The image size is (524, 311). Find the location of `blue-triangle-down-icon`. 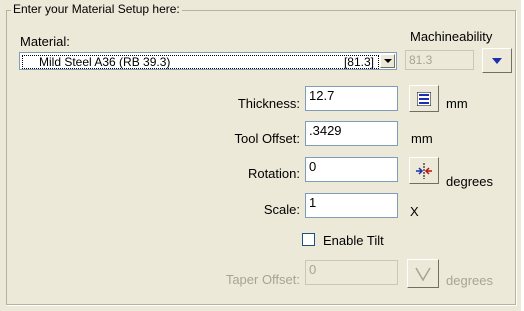

blue-triangle-down-icon is located at coordinates (497, 60).